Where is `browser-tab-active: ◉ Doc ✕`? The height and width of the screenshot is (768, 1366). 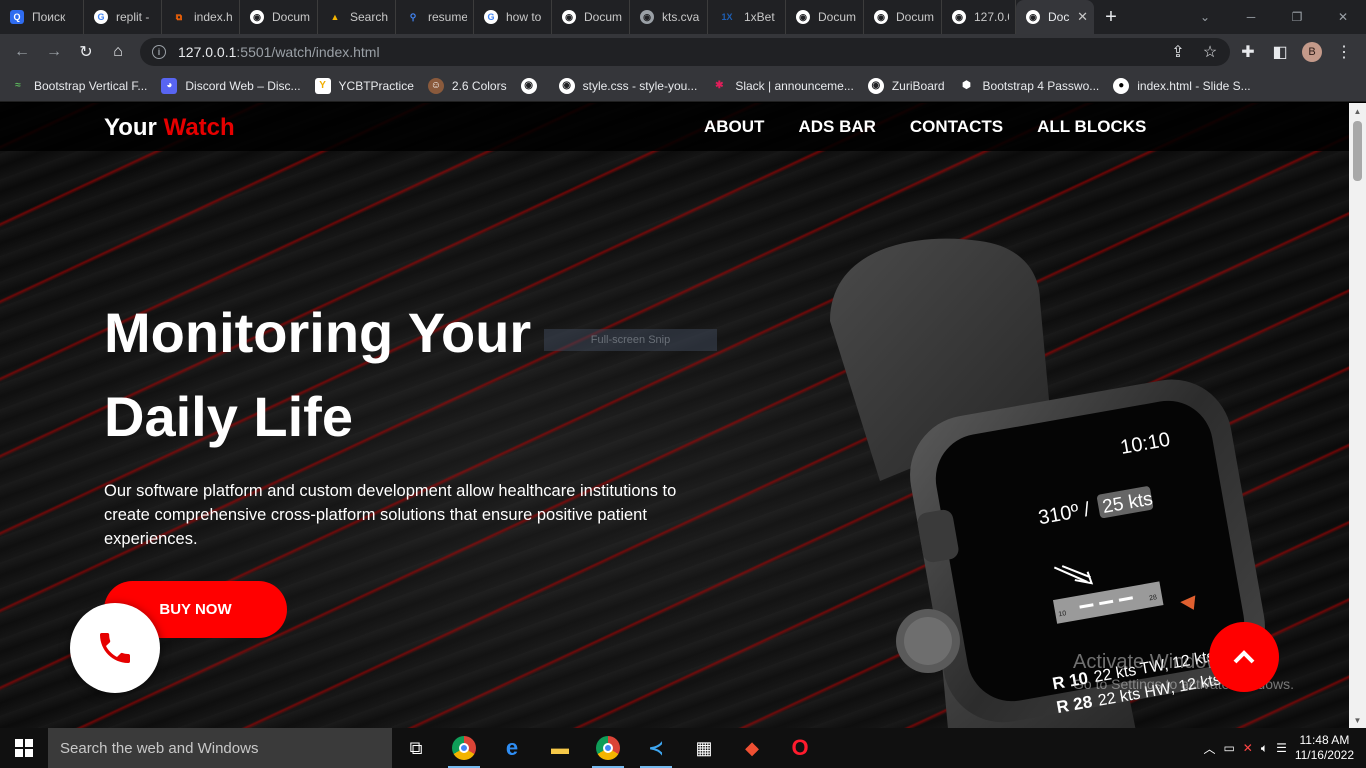
browser-tab-active: ◉ Doc ✕ is located at coordinates (1055, 17).